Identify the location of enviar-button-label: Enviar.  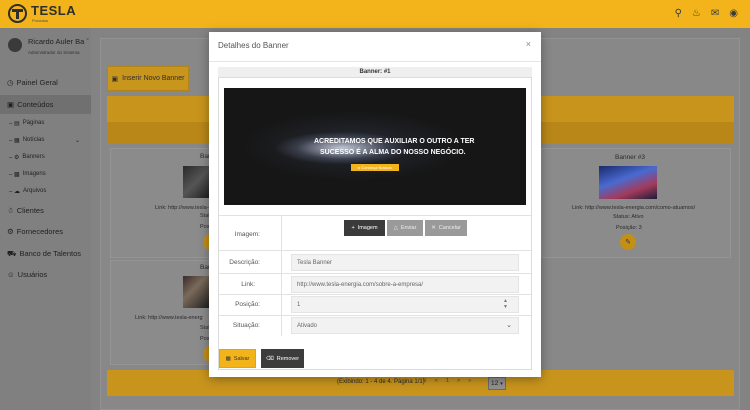
(408, 228).